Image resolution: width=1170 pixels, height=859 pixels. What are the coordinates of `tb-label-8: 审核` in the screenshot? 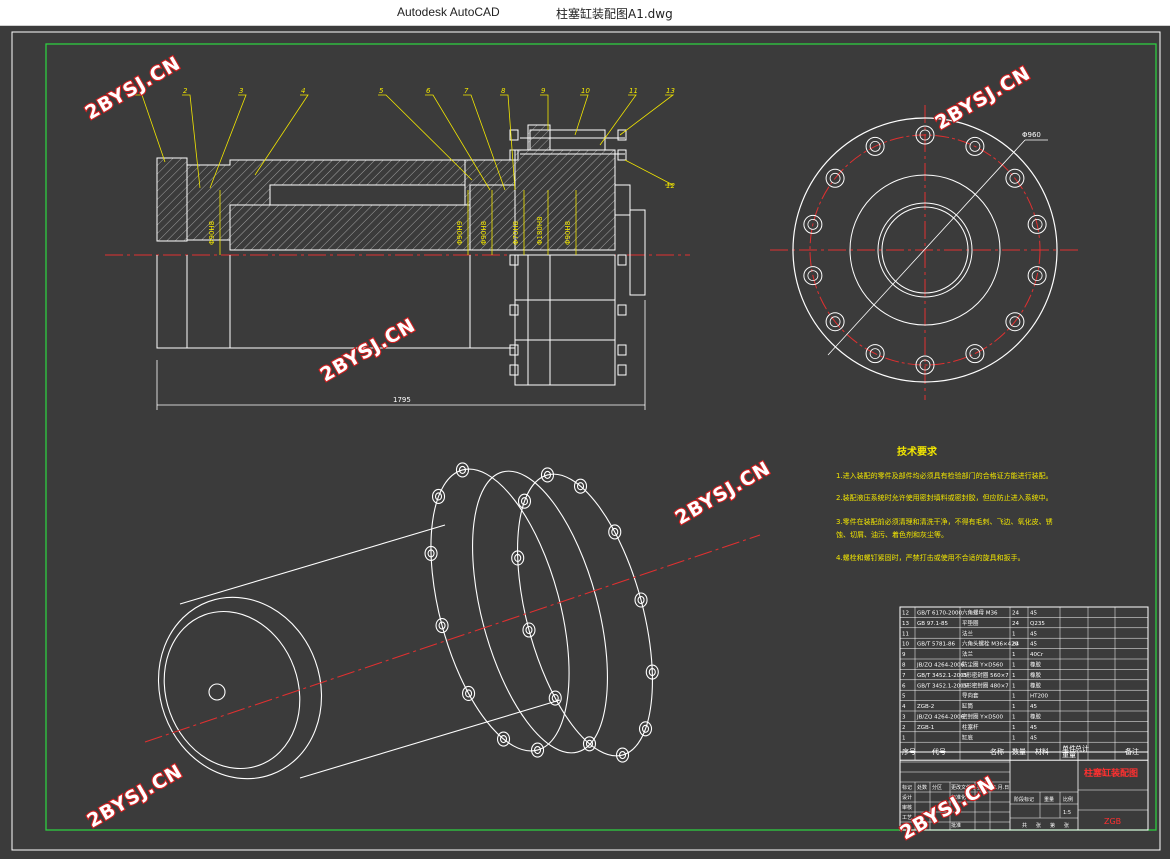 It's located at (907, 807).